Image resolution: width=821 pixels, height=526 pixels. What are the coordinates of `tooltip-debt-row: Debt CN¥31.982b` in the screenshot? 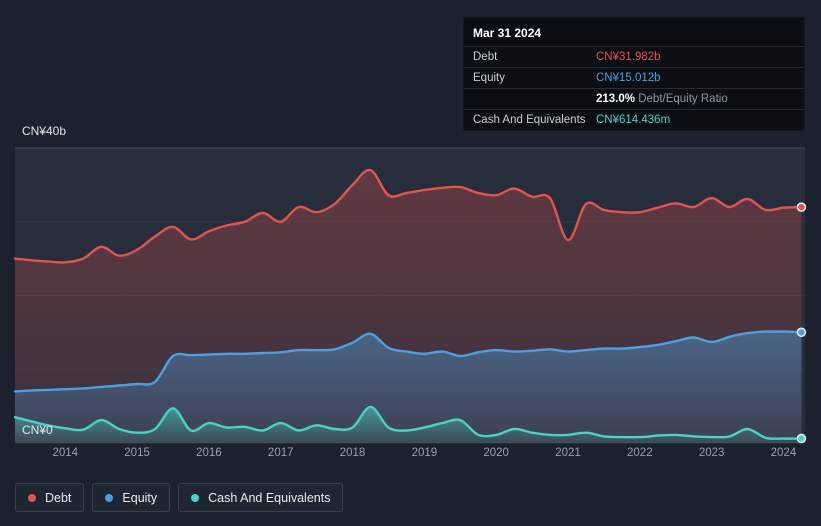 It's located at (634, 56).